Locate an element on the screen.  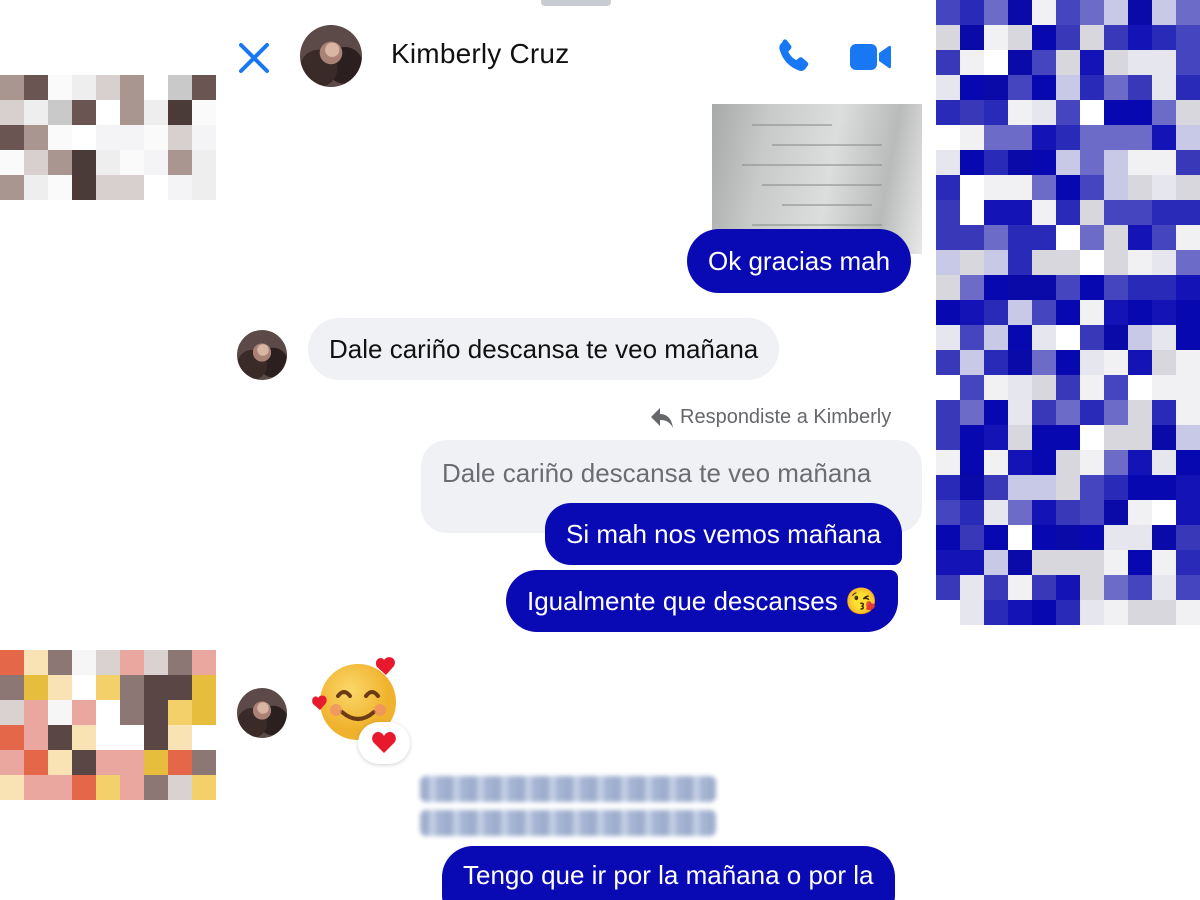
chat-header: Kimberly Cruz is located at coordinates (576, 52).